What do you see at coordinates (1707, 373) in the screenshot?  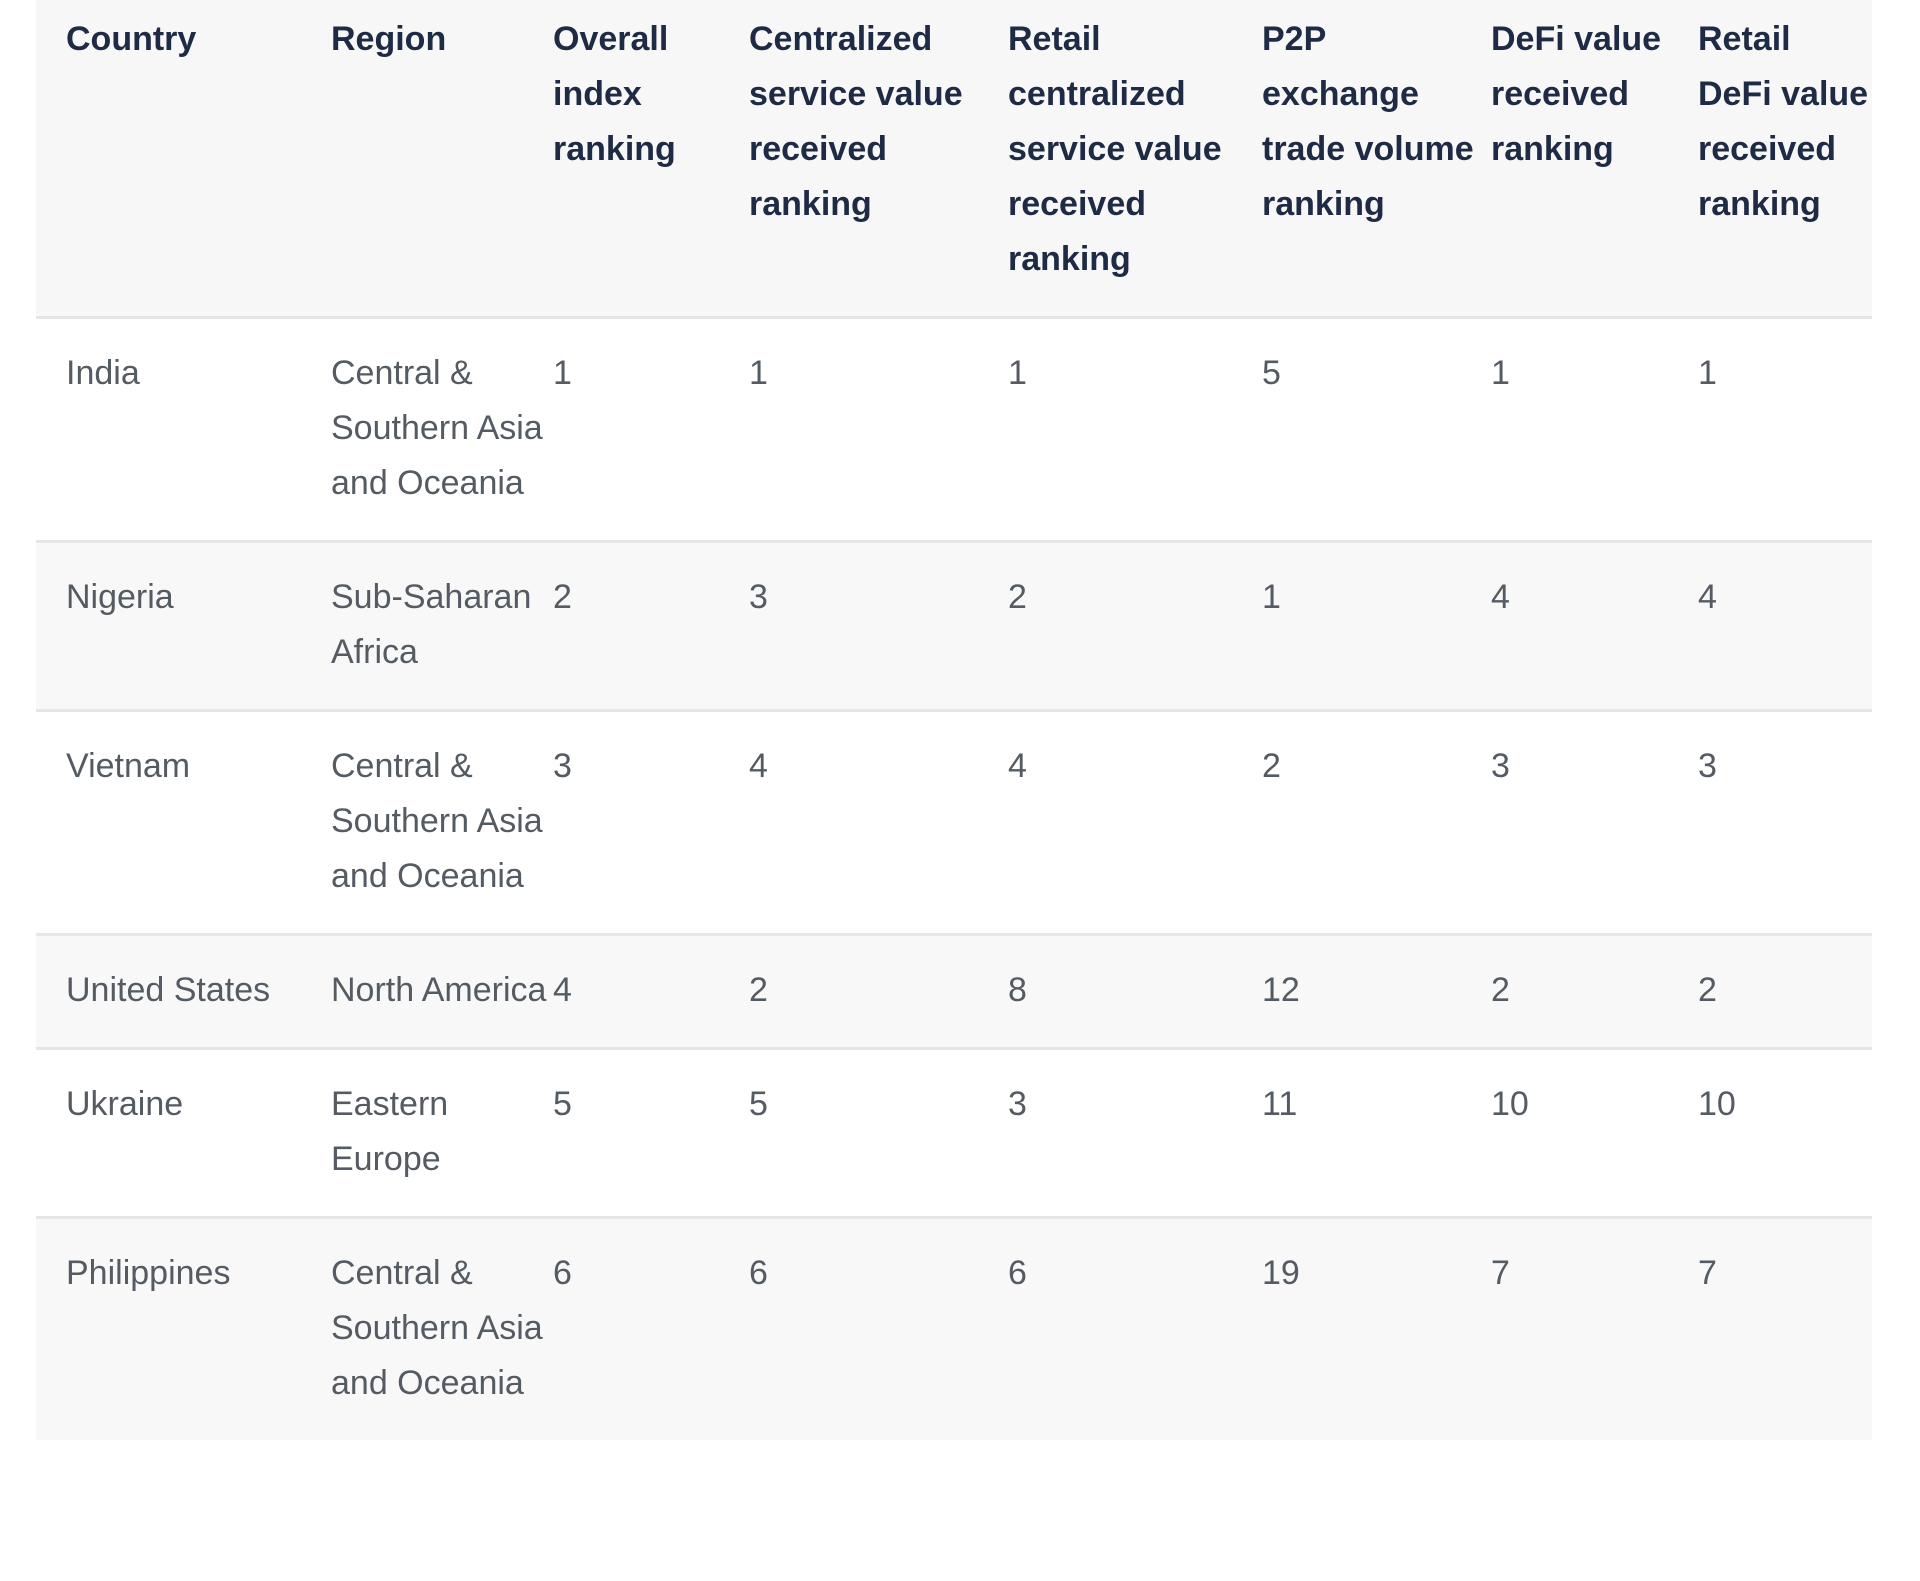 I see `cell-retail-defi: 1` at bounding box center [1707, 373].